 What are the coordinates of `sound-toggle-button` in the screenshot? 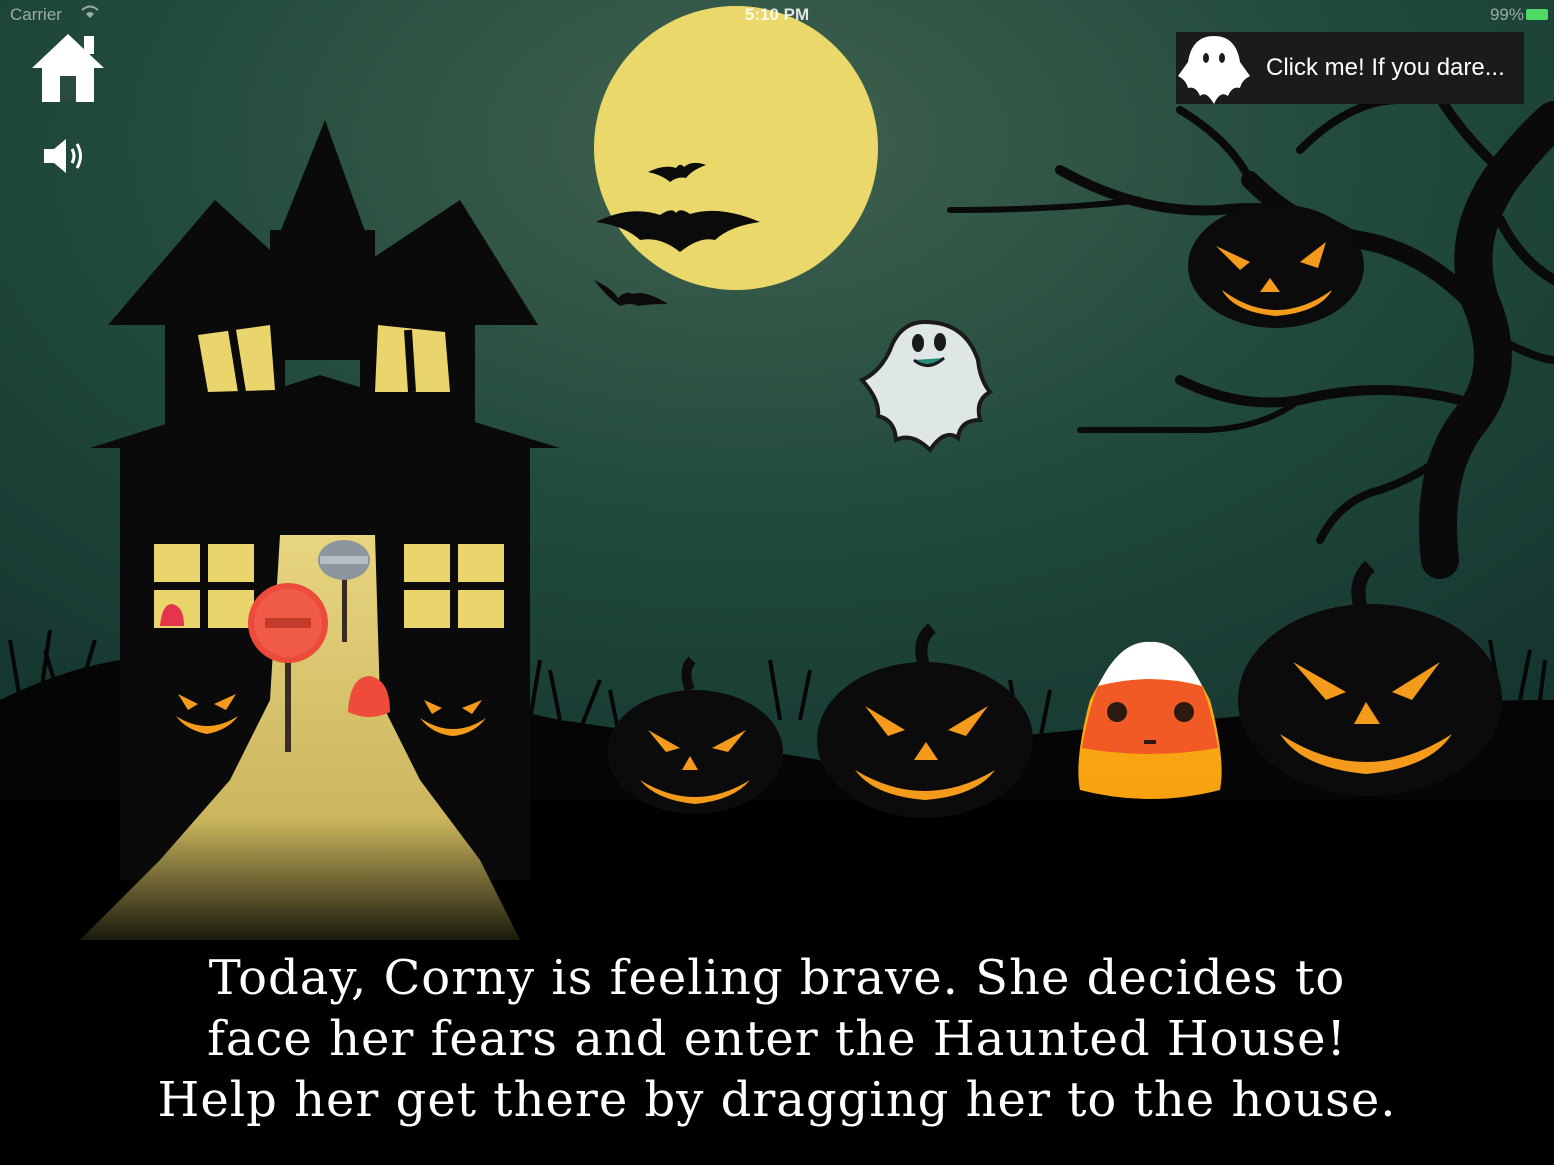 It's located at (66, 156).